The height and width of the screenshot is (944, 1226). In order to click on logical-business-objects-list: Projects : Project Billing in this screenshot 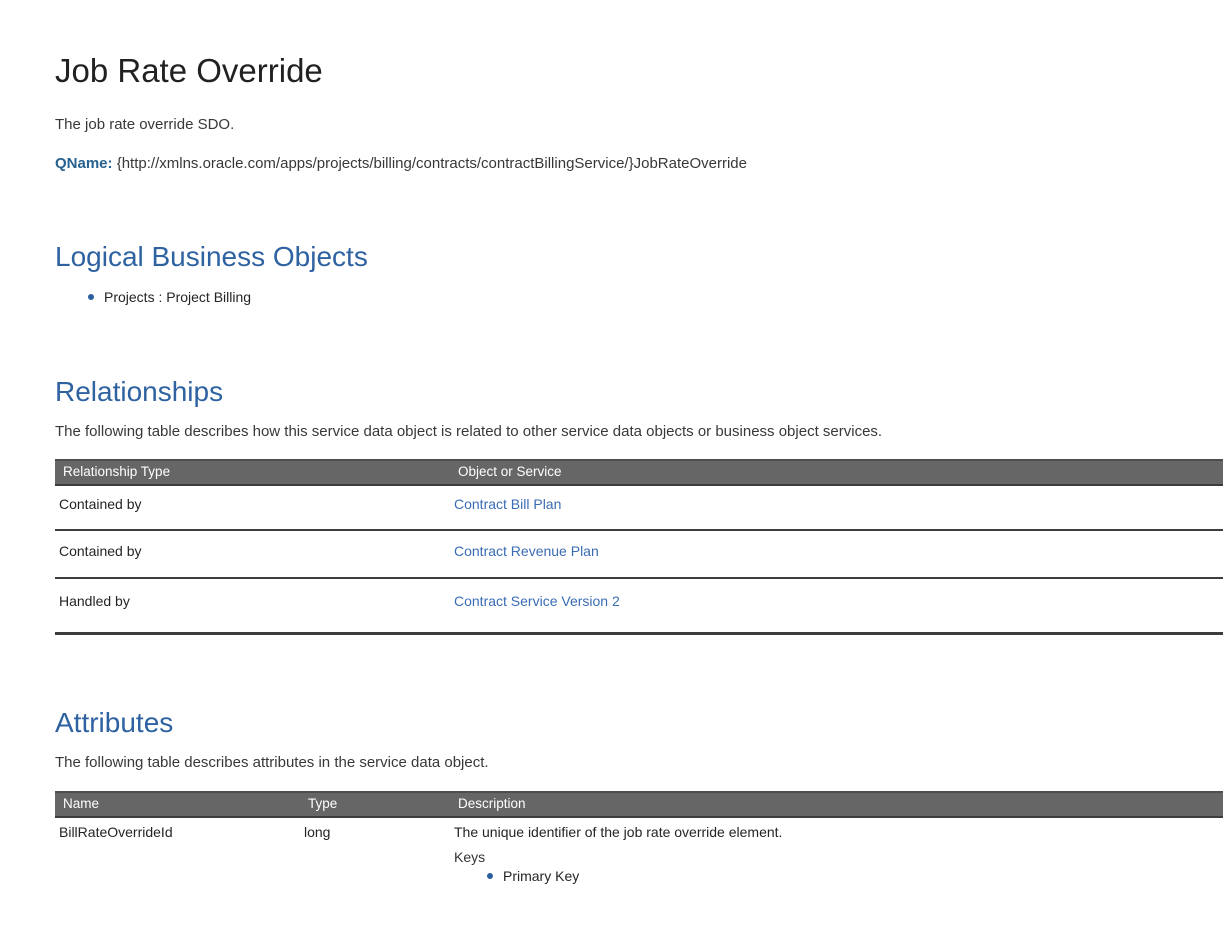, I will do `click(639, 297)`.